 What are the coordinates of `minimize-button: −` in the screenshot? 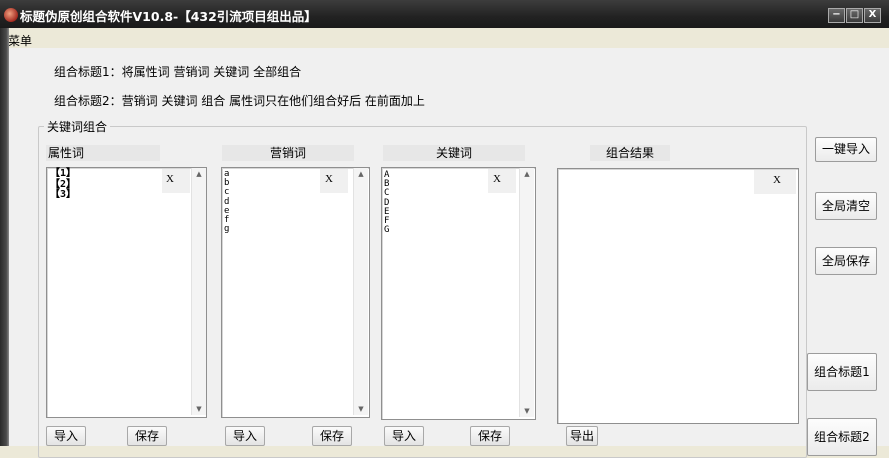 It's located at (836, 15).